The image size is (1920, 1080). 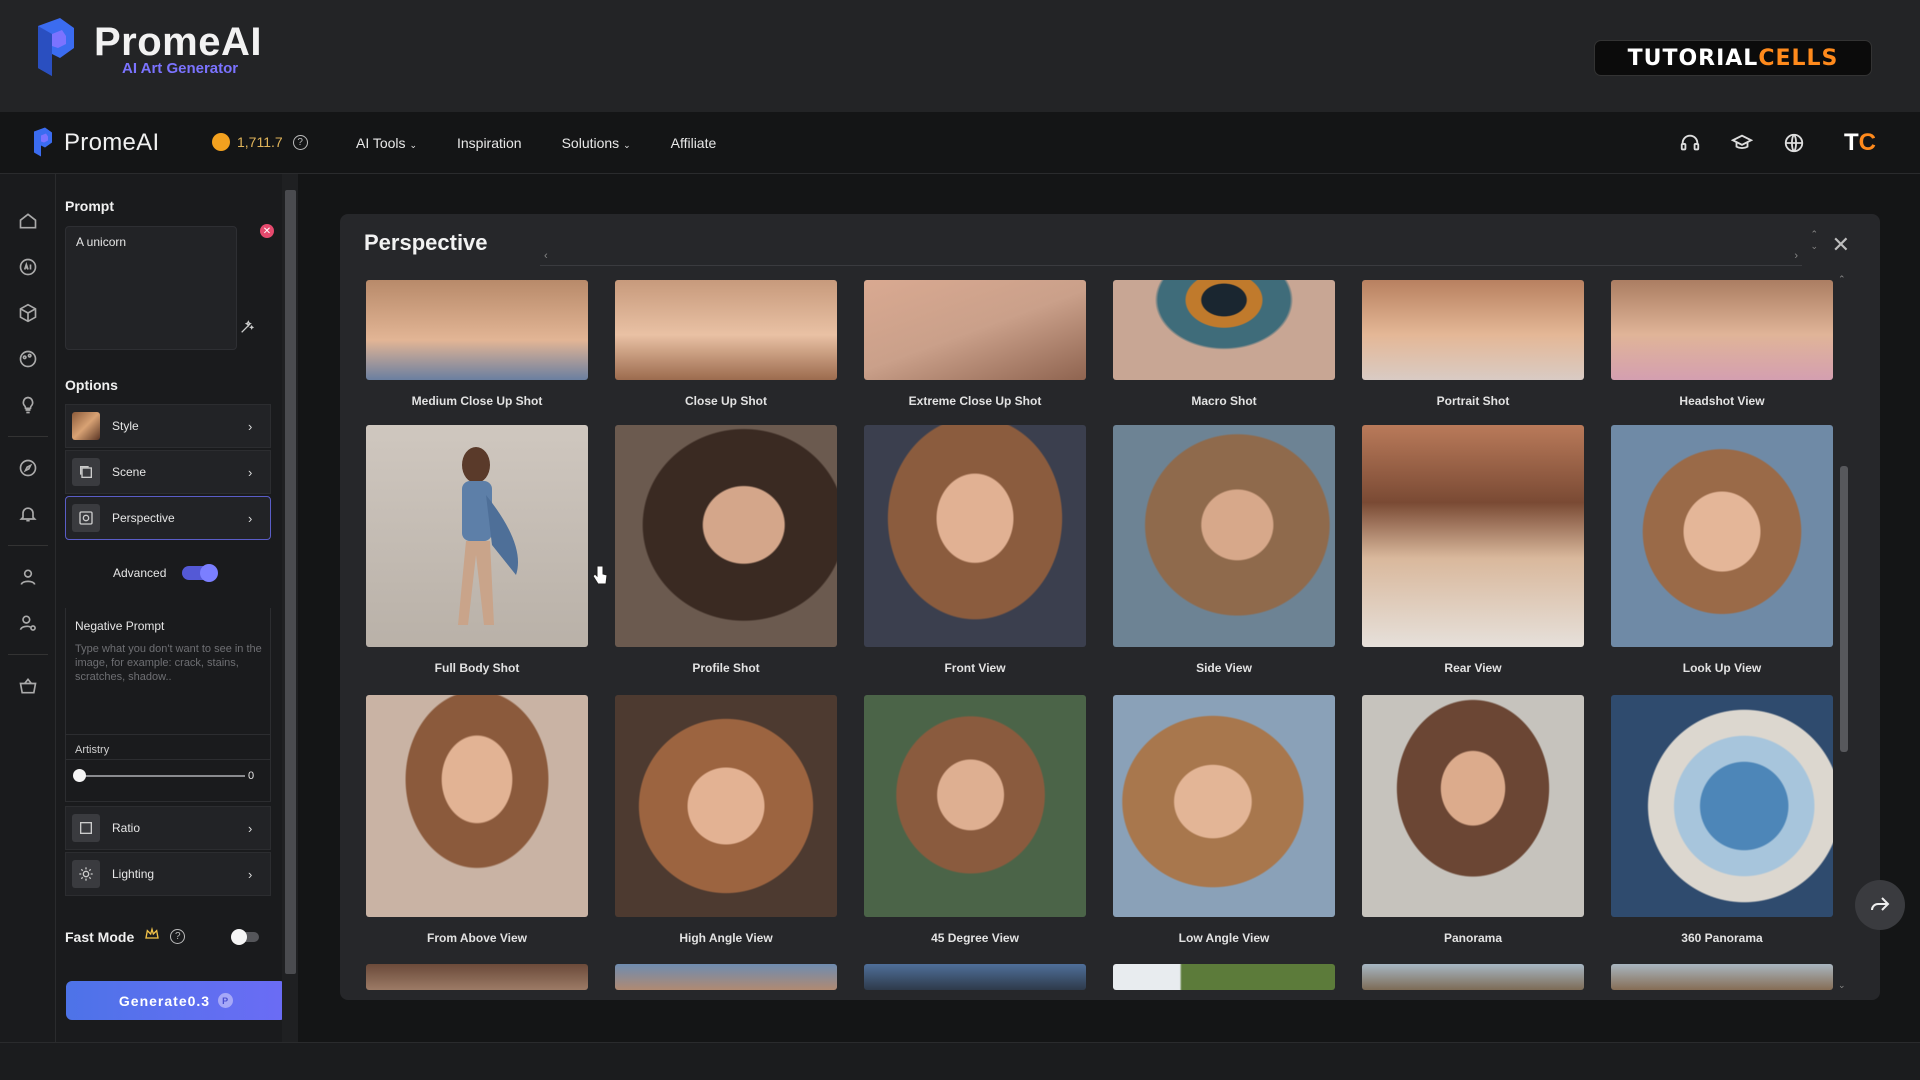 What do you see at coordinates (168, 518) in the screenshot?
I see `option-perspective: Perspective ›` at bounding box center [168, 518].